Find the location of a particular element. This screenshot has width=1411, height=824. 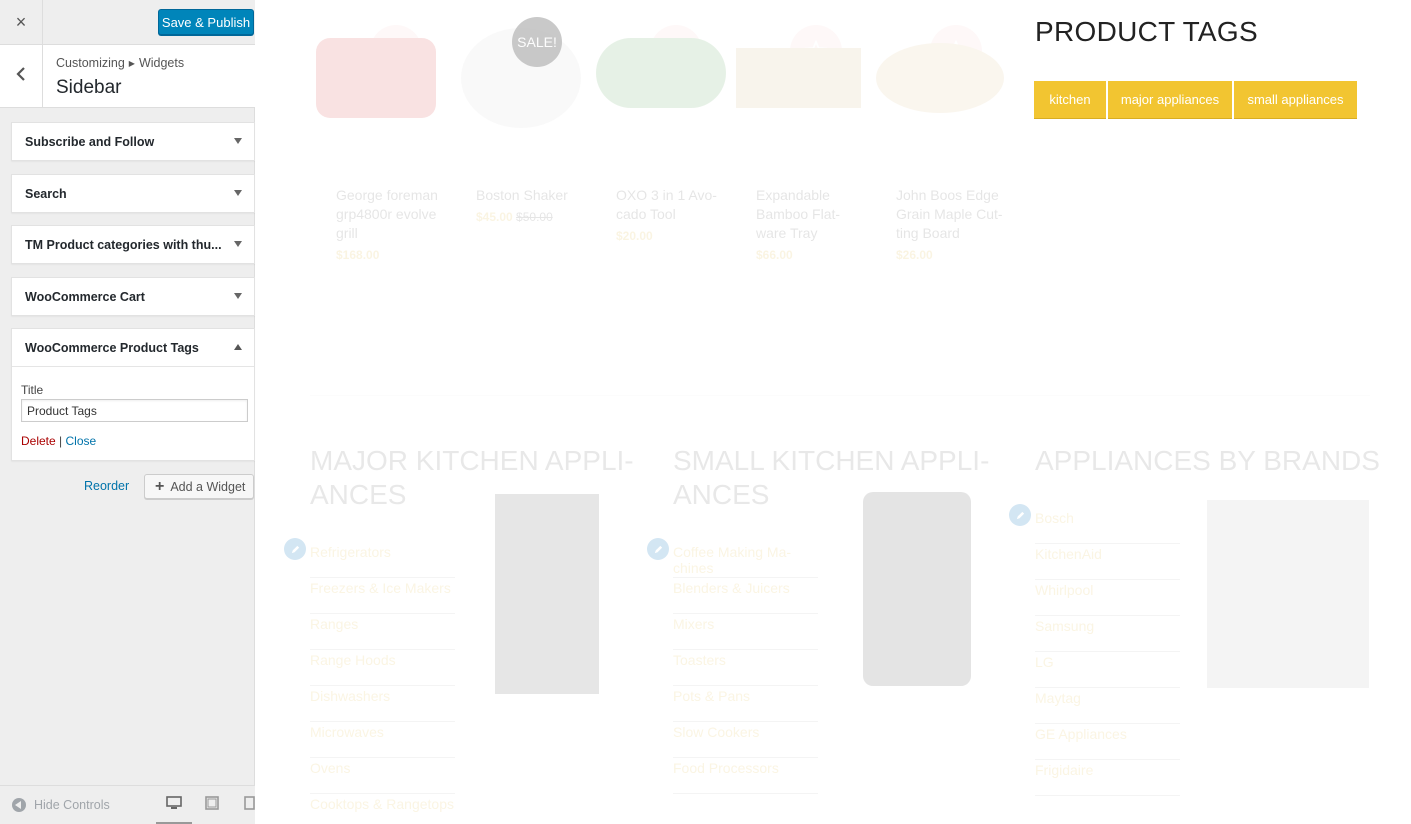

chevron-left-icon is located at coordinates (21, 76).